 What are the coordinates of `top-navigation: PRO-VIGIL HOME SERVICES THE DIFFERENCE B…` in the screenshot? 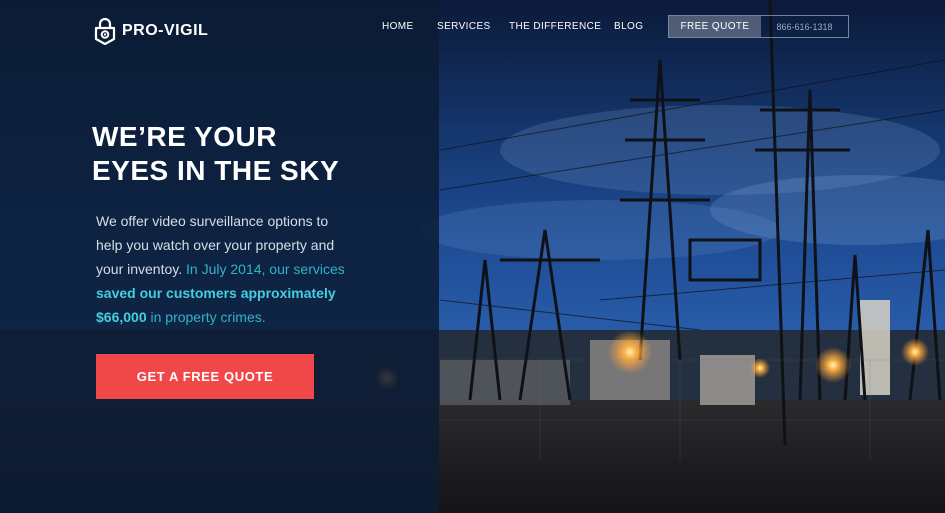 It's located at (472, 28).